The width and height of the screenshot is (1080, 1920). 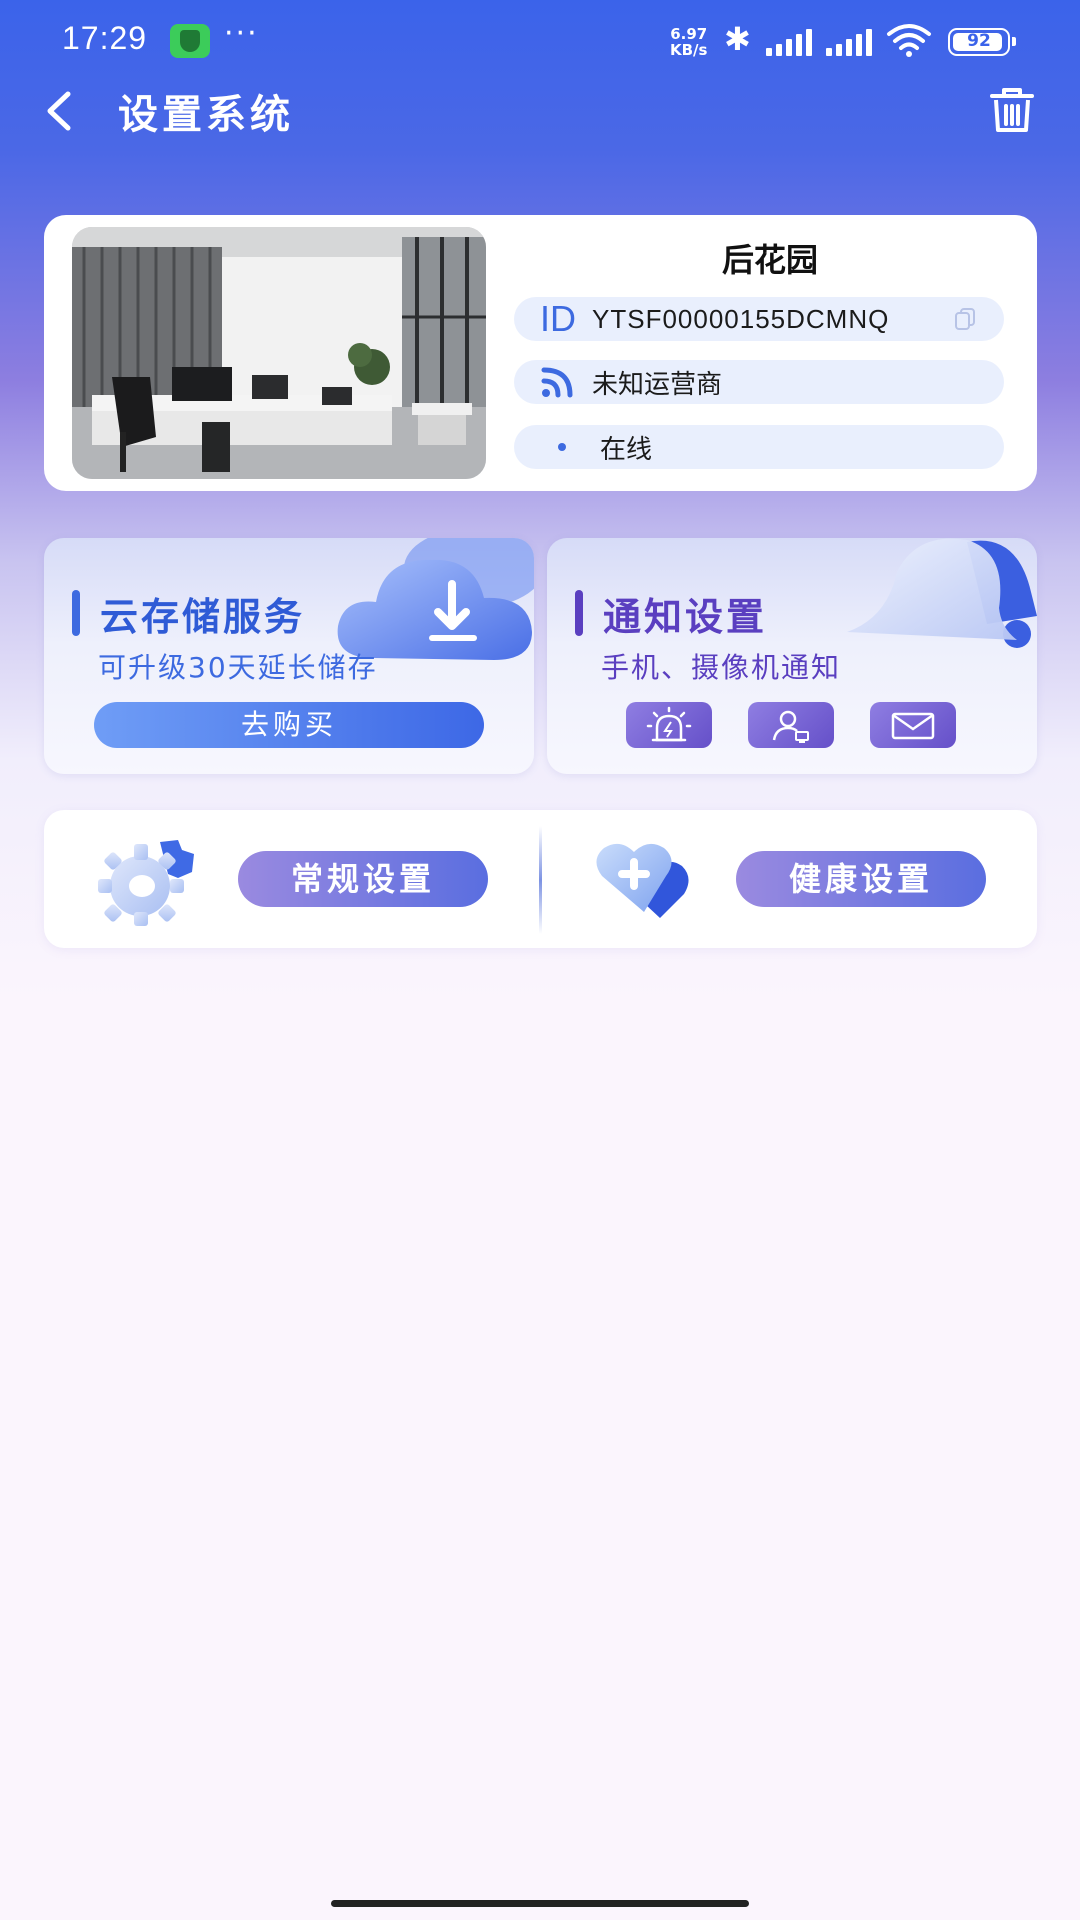 What do you see at coordinates (289, 725) in the screenshot?
I see `buy-button: 去购买` at bounding box center [289, 725].